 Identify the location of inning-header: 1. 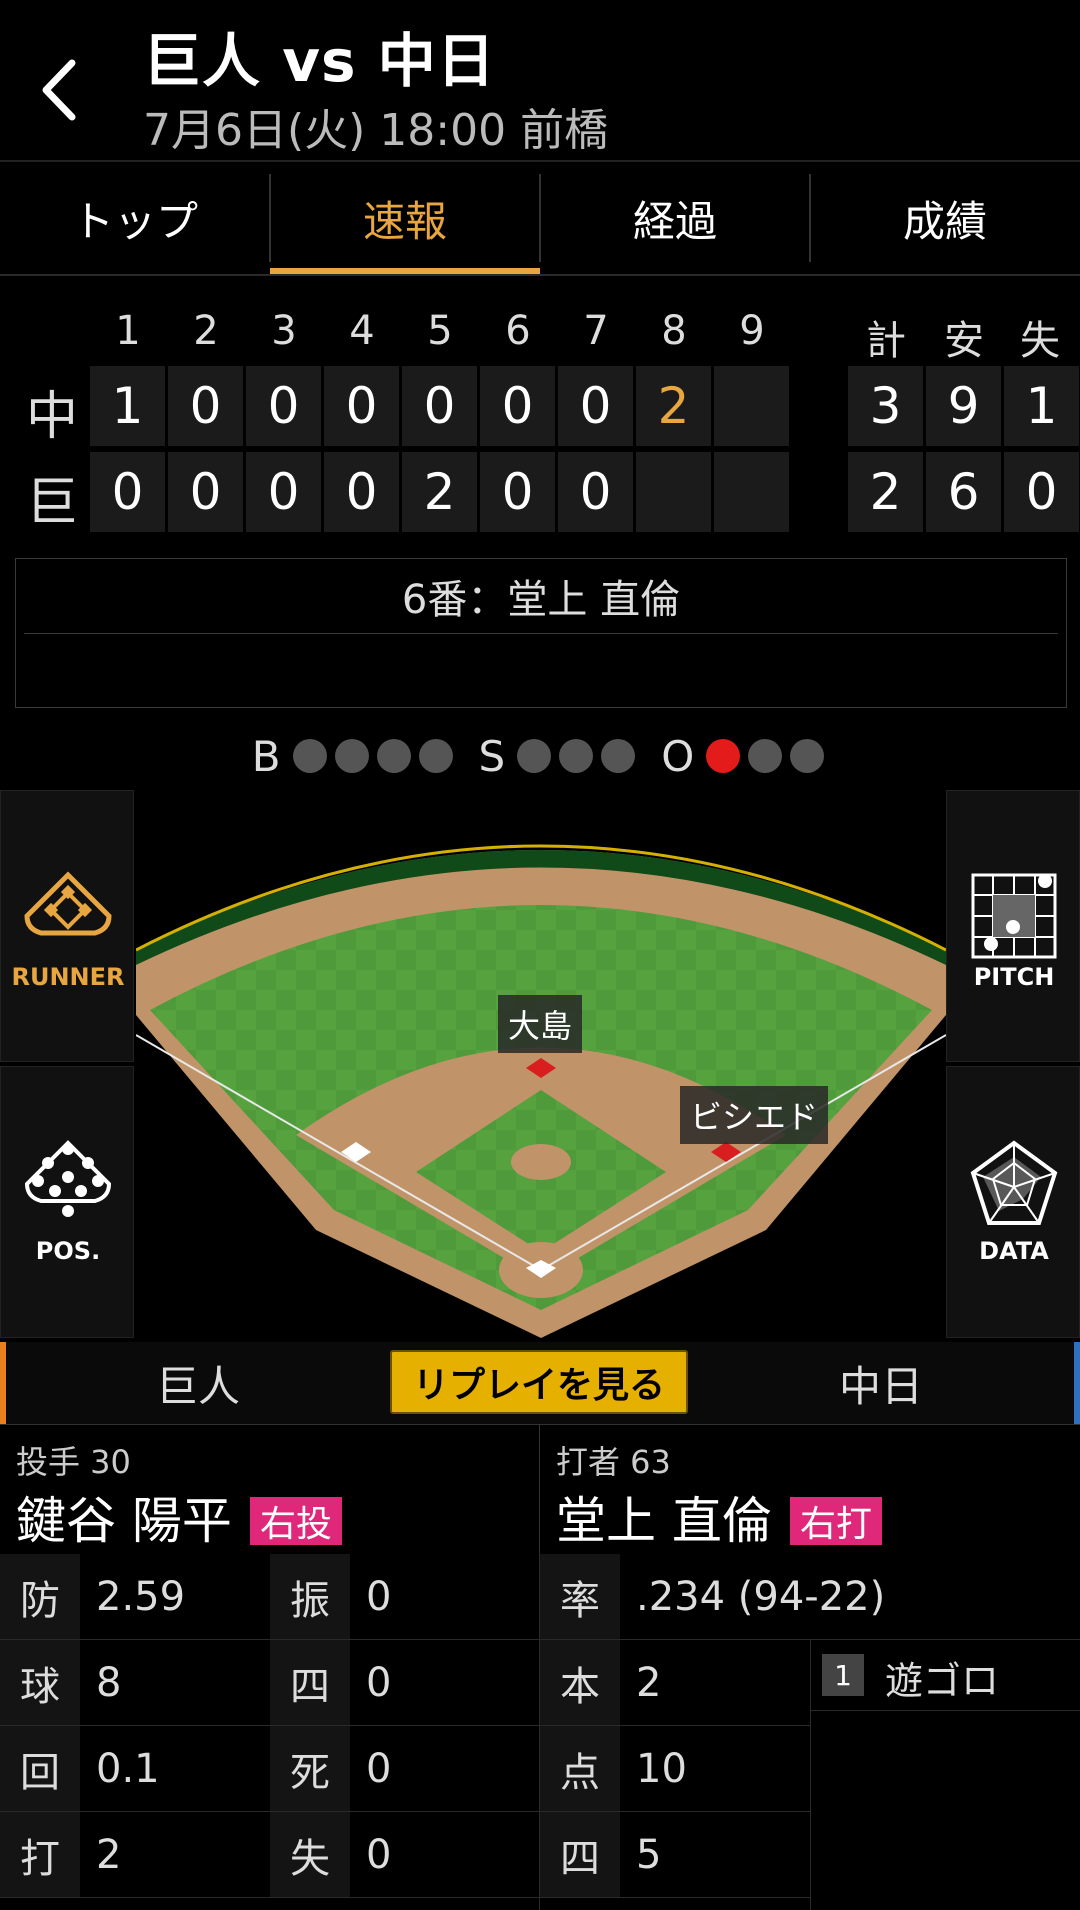
(128, 331).